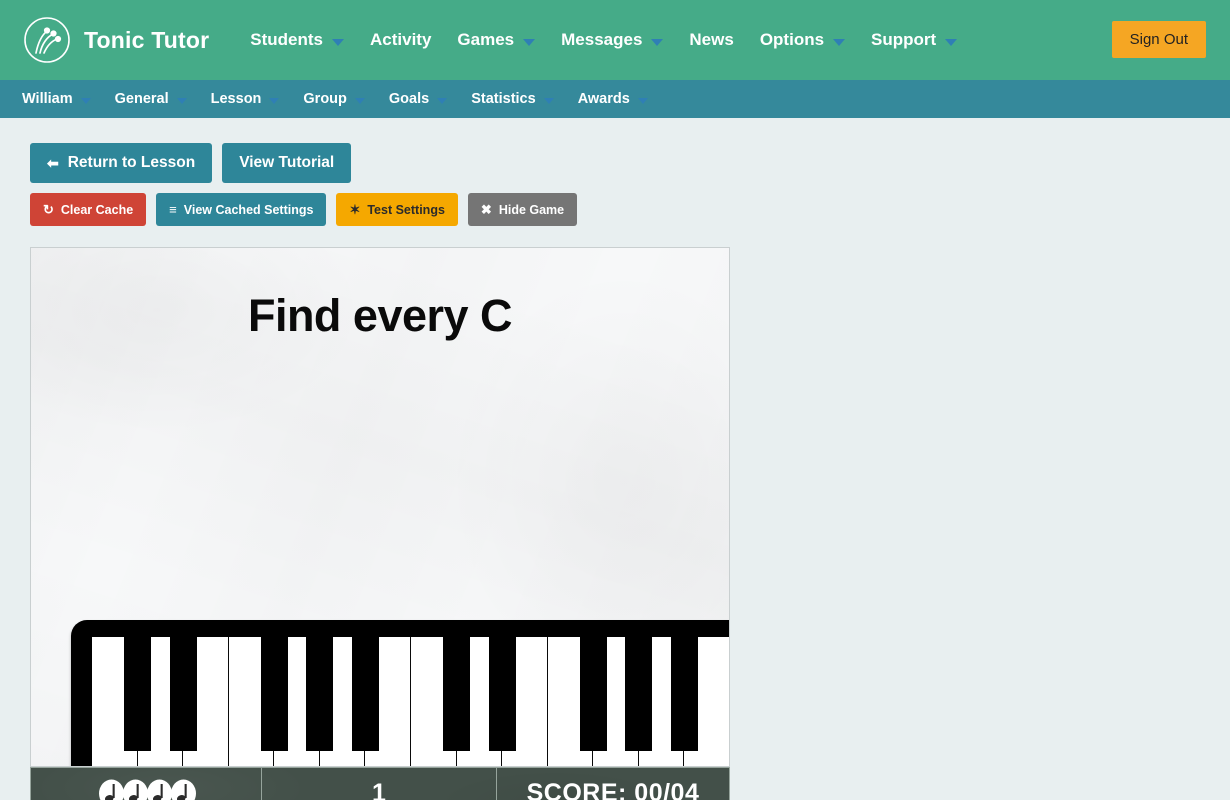 The image size is (1230, 800). Describe the element at coordinates (486, 209) in the screenshot. I see `close-x-icon: ✖` at that location.